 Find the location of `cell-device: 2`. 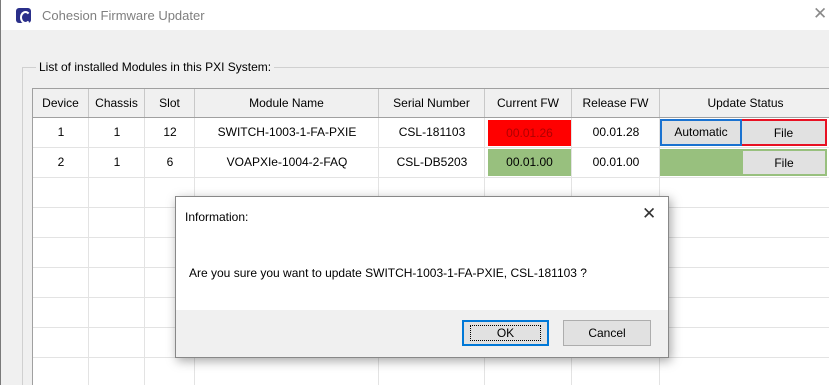

cell-device: 2 is located at coordinates (61, 162).